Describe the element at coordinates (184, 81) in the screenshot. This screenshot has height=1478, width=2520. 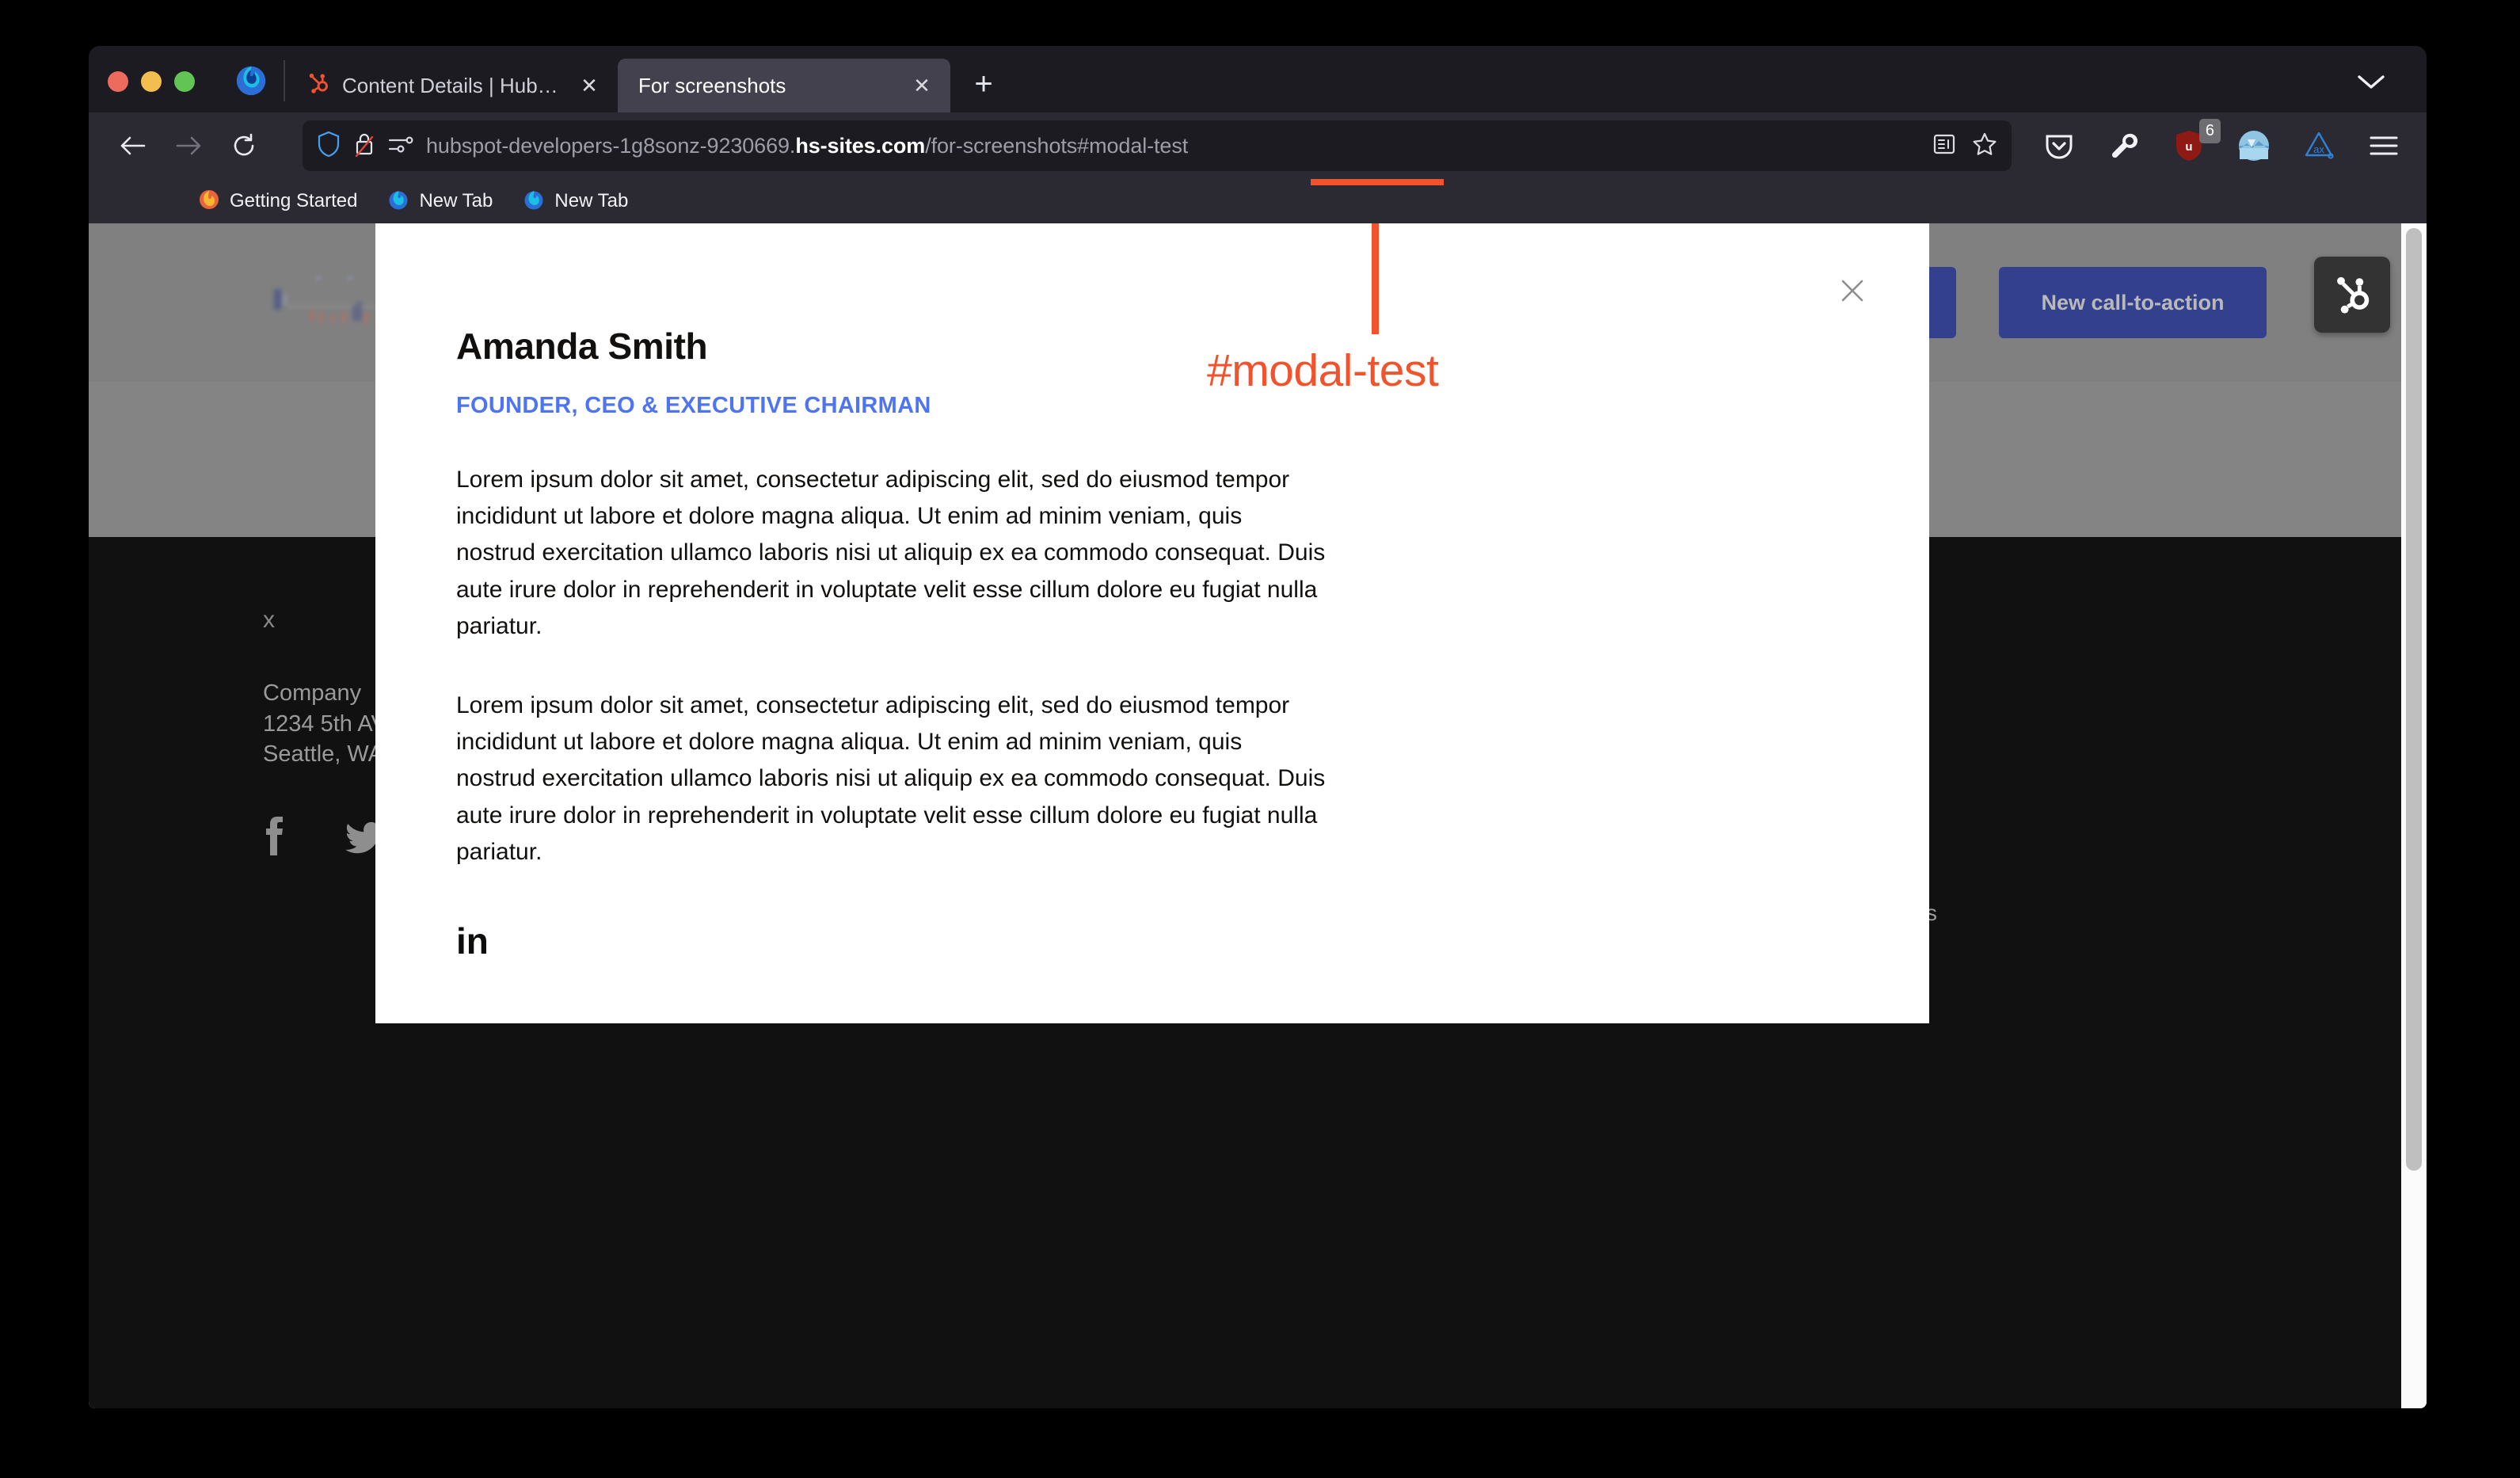
I see `window-maximize-button` at that location.